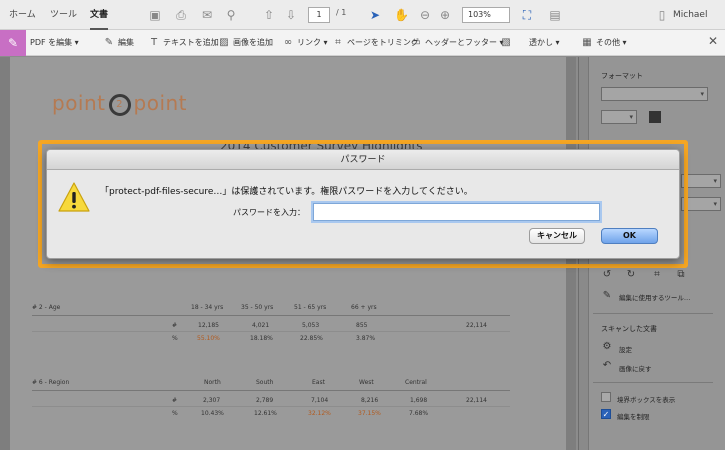 The height and width of the screenshot is (450, 725). What do you see at coordinates (655, 117) in the screenshot?
I see `color-swatch` at bounding box center [655, 117].